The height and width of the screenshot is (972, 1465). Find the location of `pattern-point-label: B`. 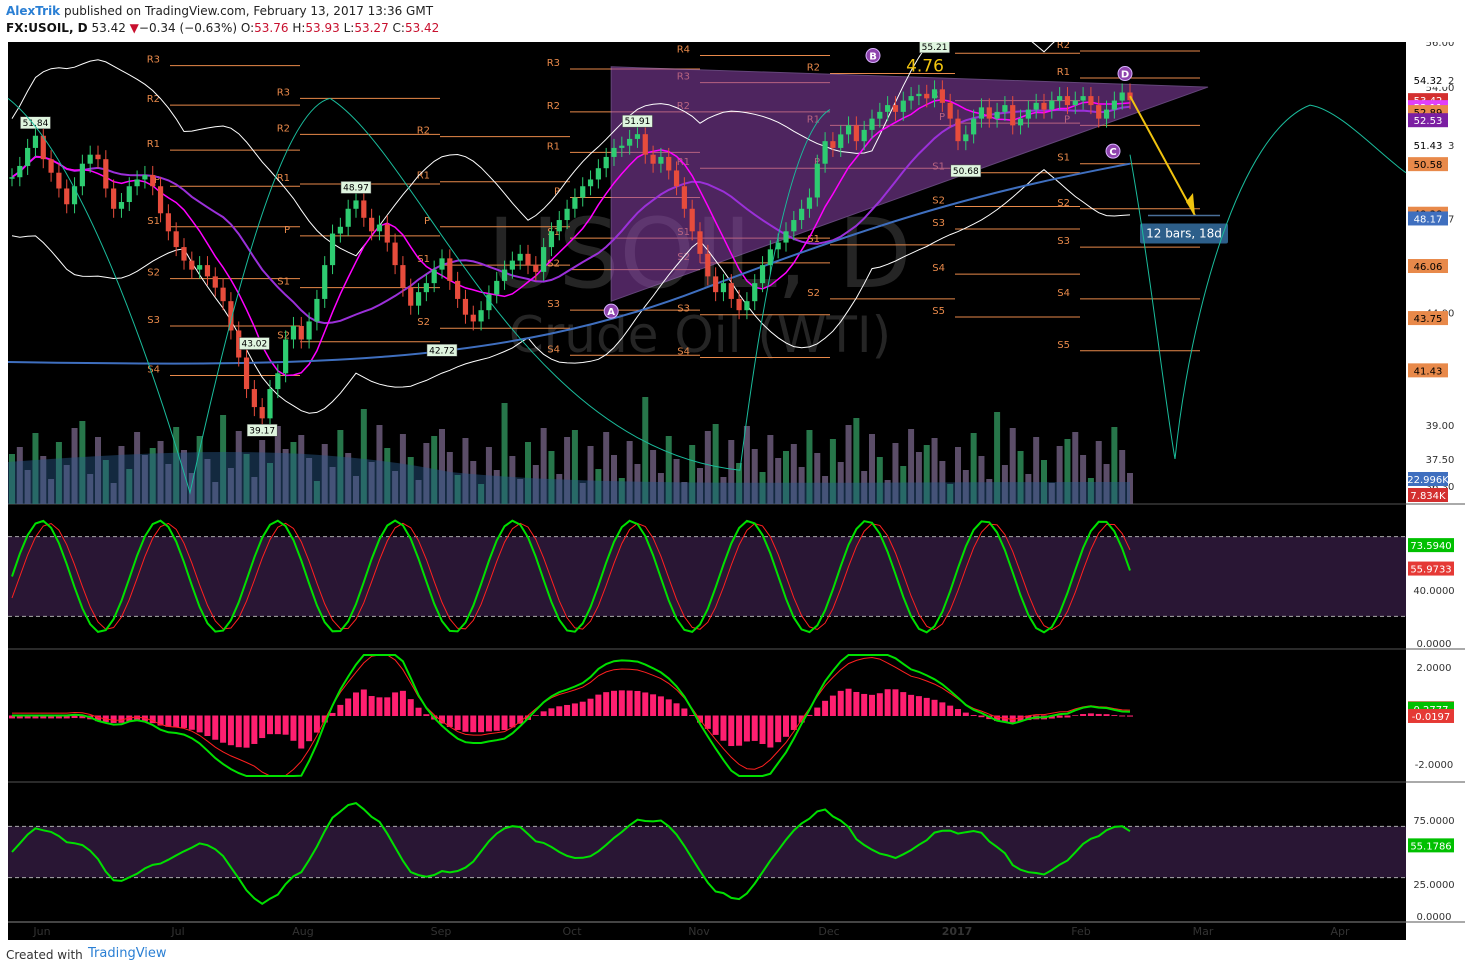

pattern-point-label: B is located at coordinates (873, 57).